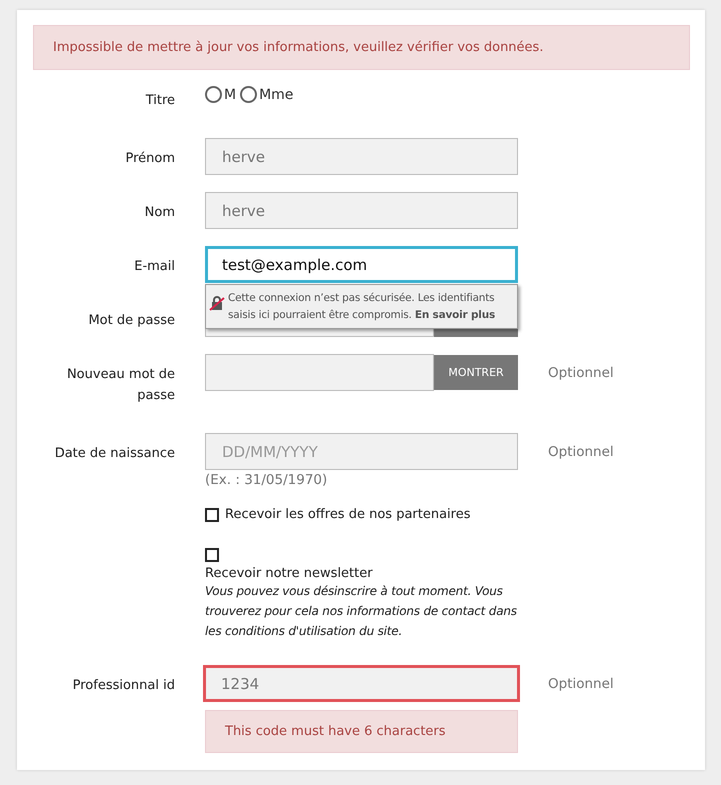 Image resolution: width=721 pixels, height=785 pixels. I want to click on radio-label: M, so click(230, 94).